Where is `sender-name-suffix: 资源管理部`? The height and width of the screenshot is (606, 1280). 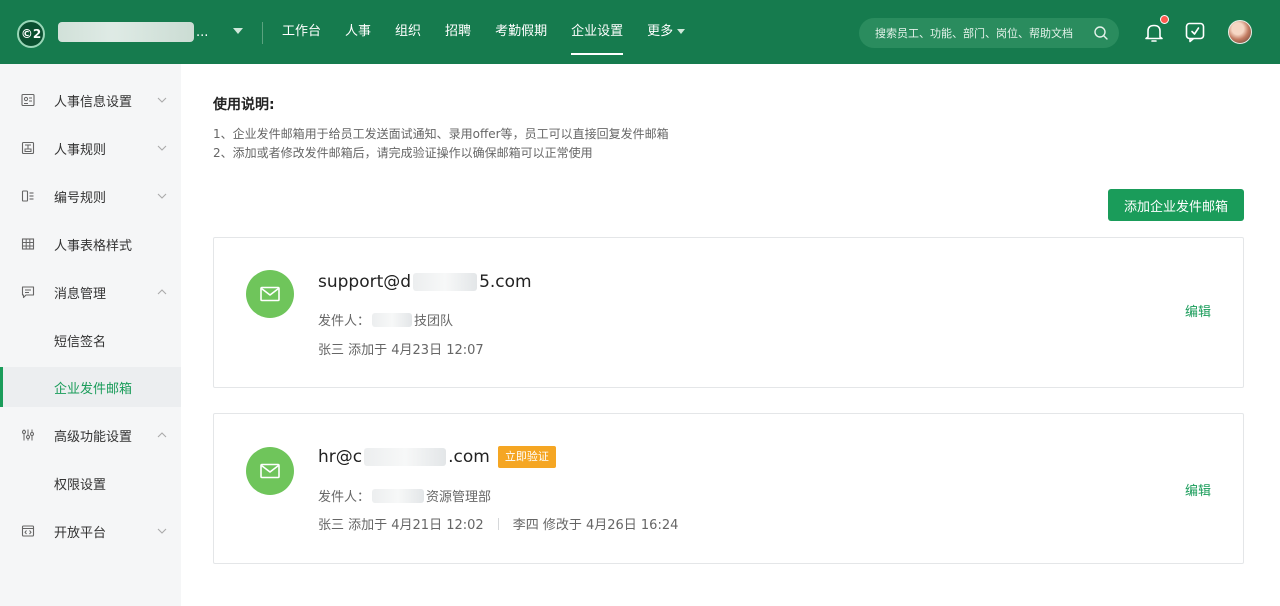 sender-name-suffix: 资源管理部 is located at coordinates (459, 497).